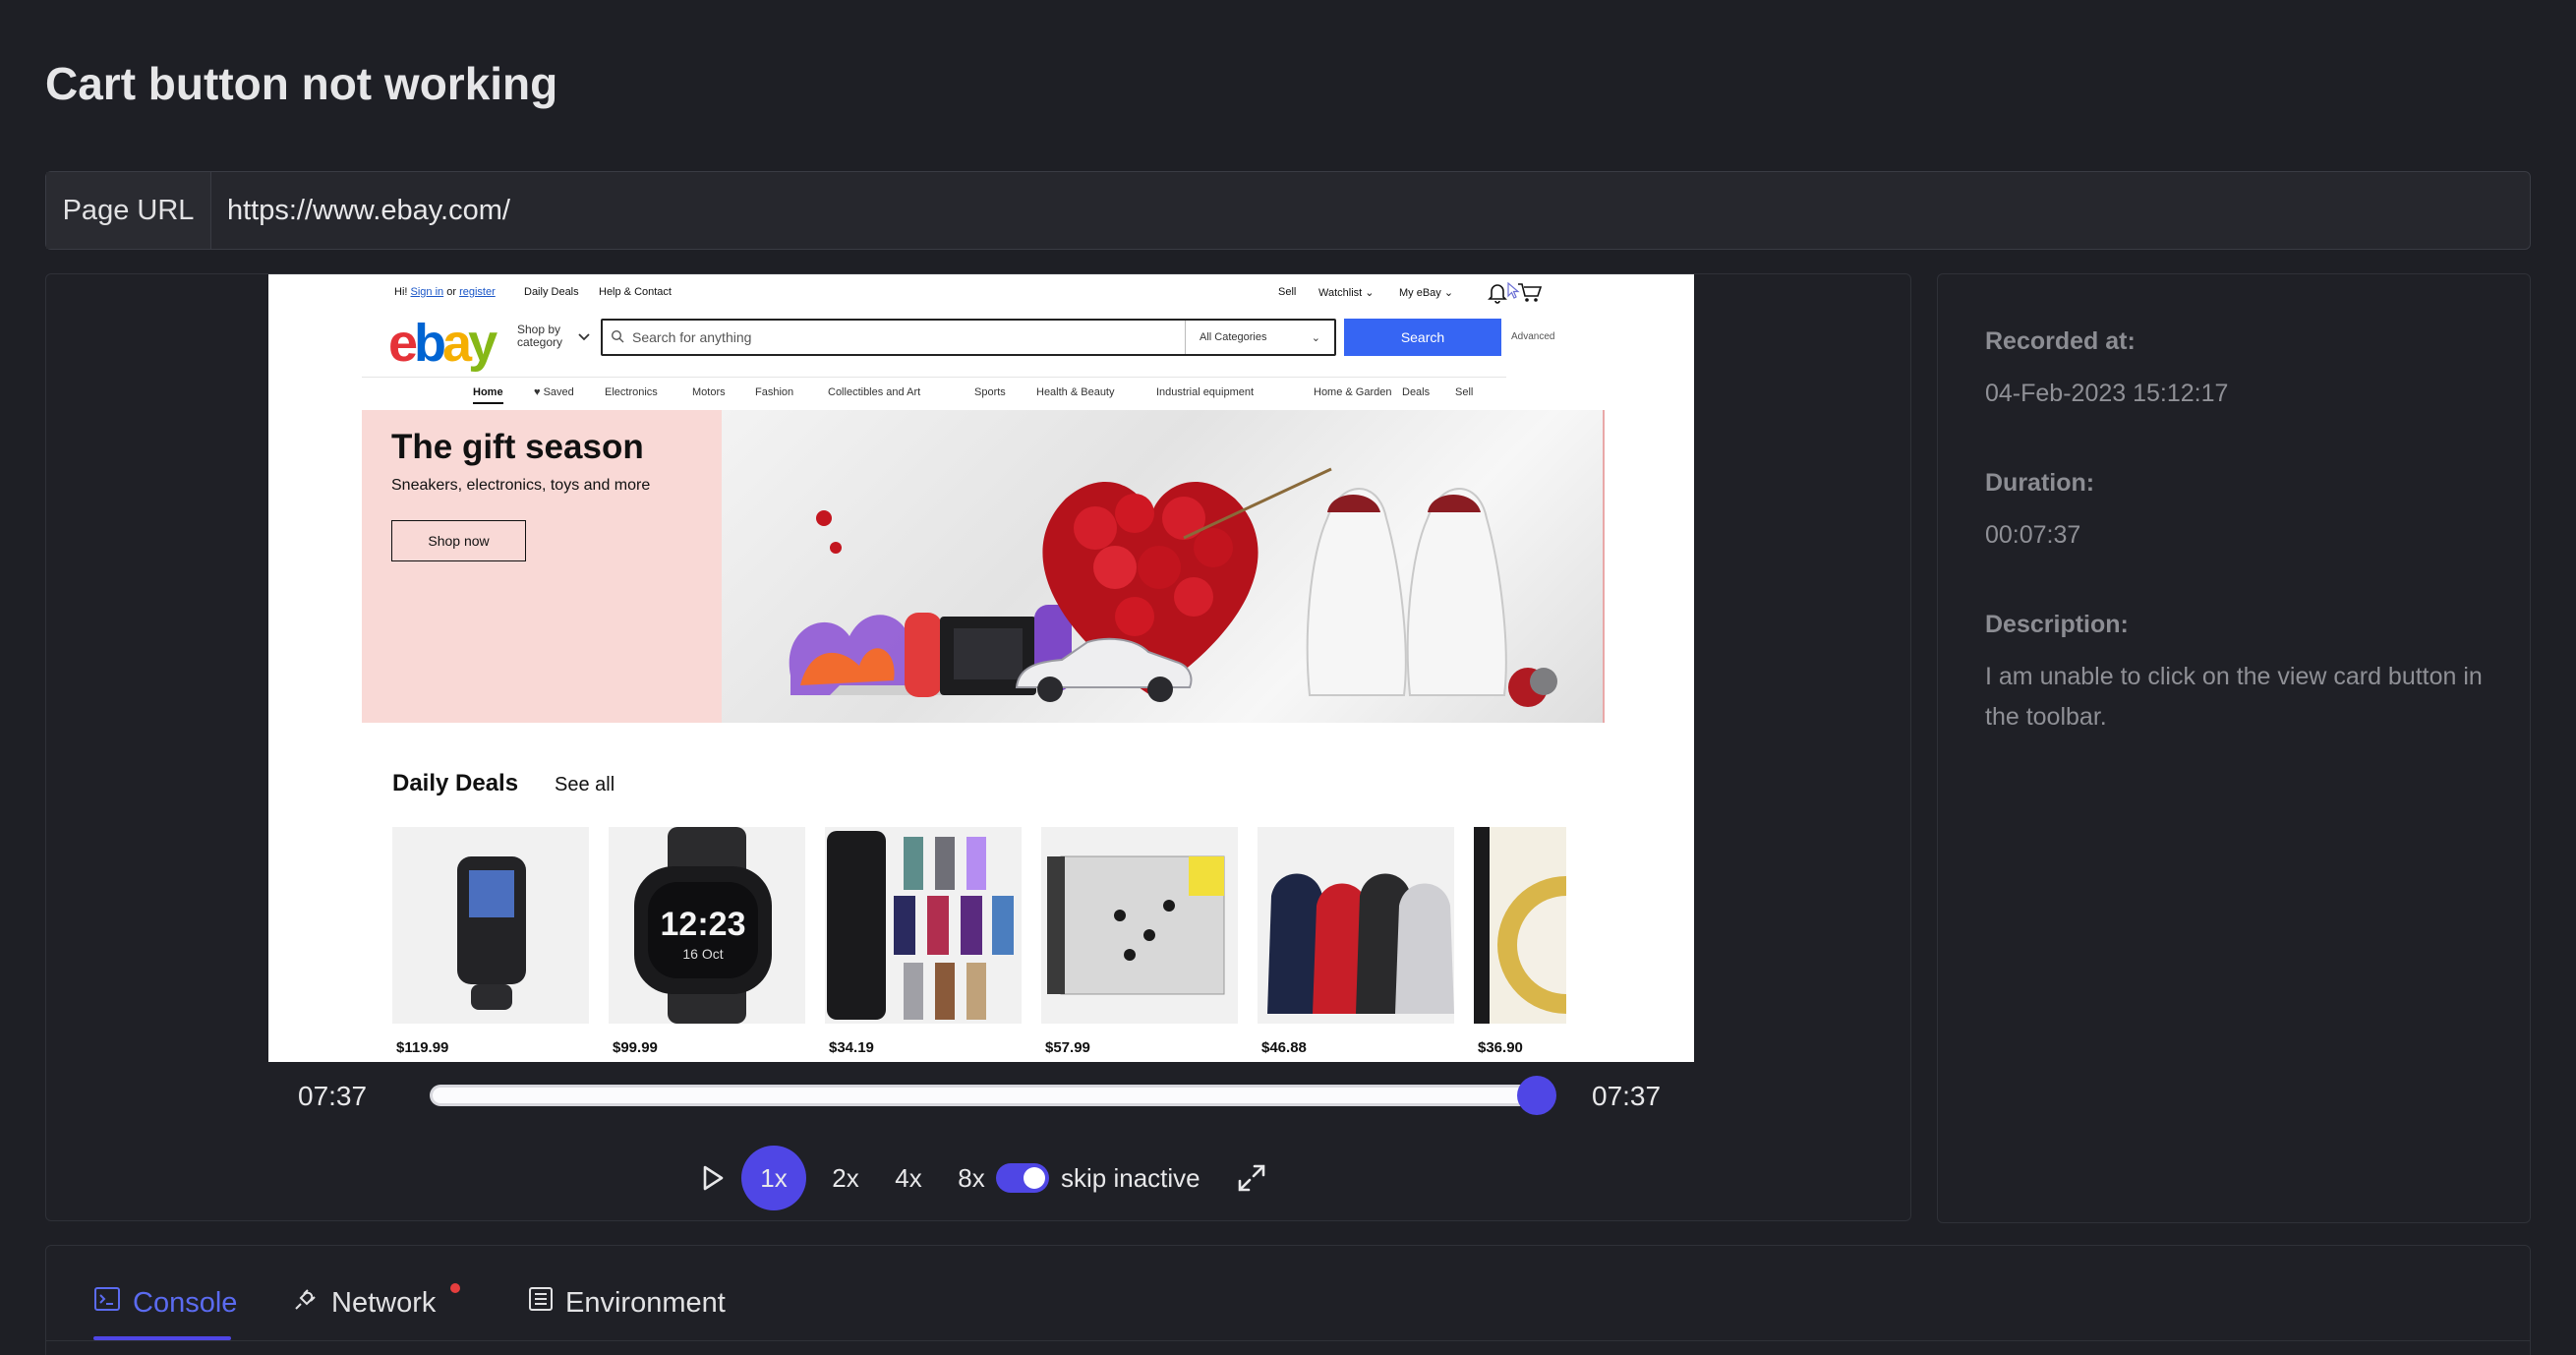  I want to click on tab-network-label: Network, so click(384, 1302).